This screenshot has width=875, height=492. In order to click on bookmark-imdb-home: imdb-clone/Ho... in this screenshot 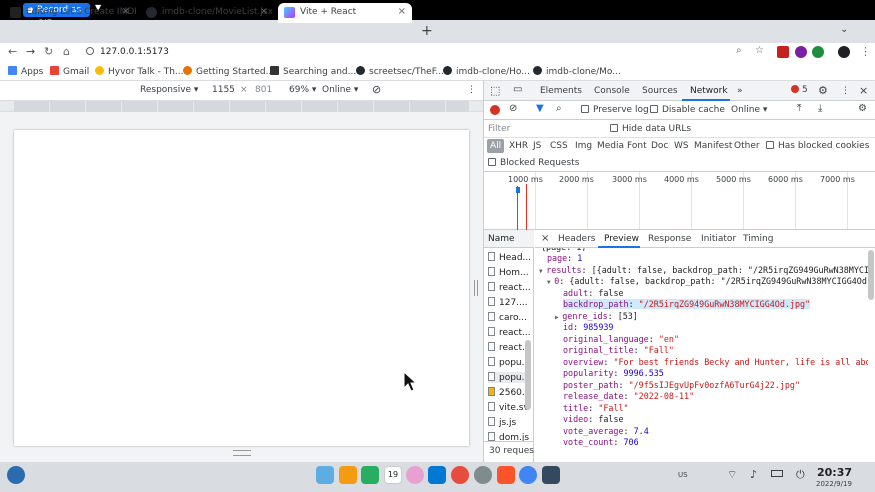, I will do `click(486, 71)`.